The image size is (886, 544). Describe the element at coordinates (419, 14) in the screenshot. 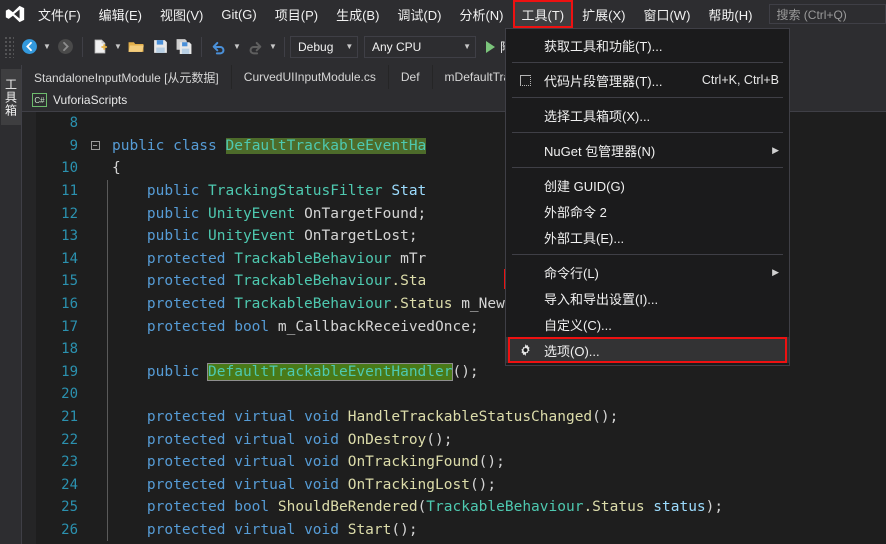

I see `menu-debug: 调试(D)` at that location.